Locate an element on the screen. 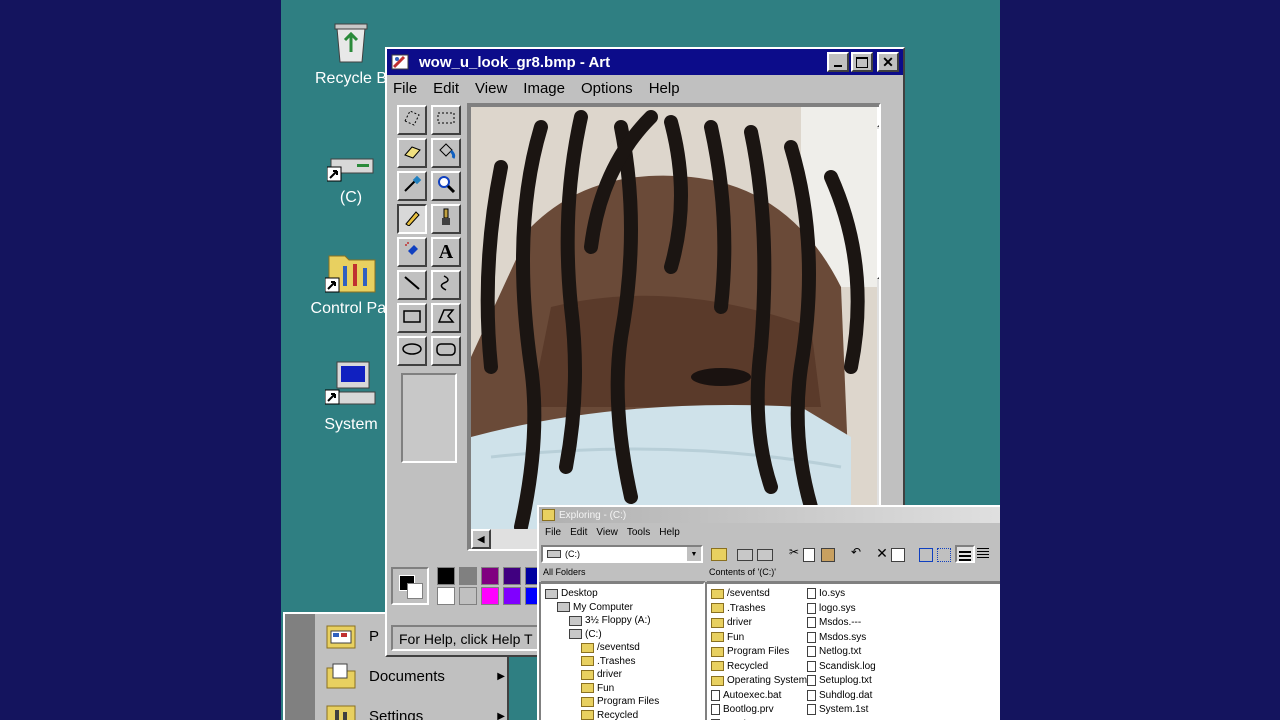 The height and width of the screenshot is (720, 1280). file-item: Setuplog.txt is located at coordinates (839, 680).